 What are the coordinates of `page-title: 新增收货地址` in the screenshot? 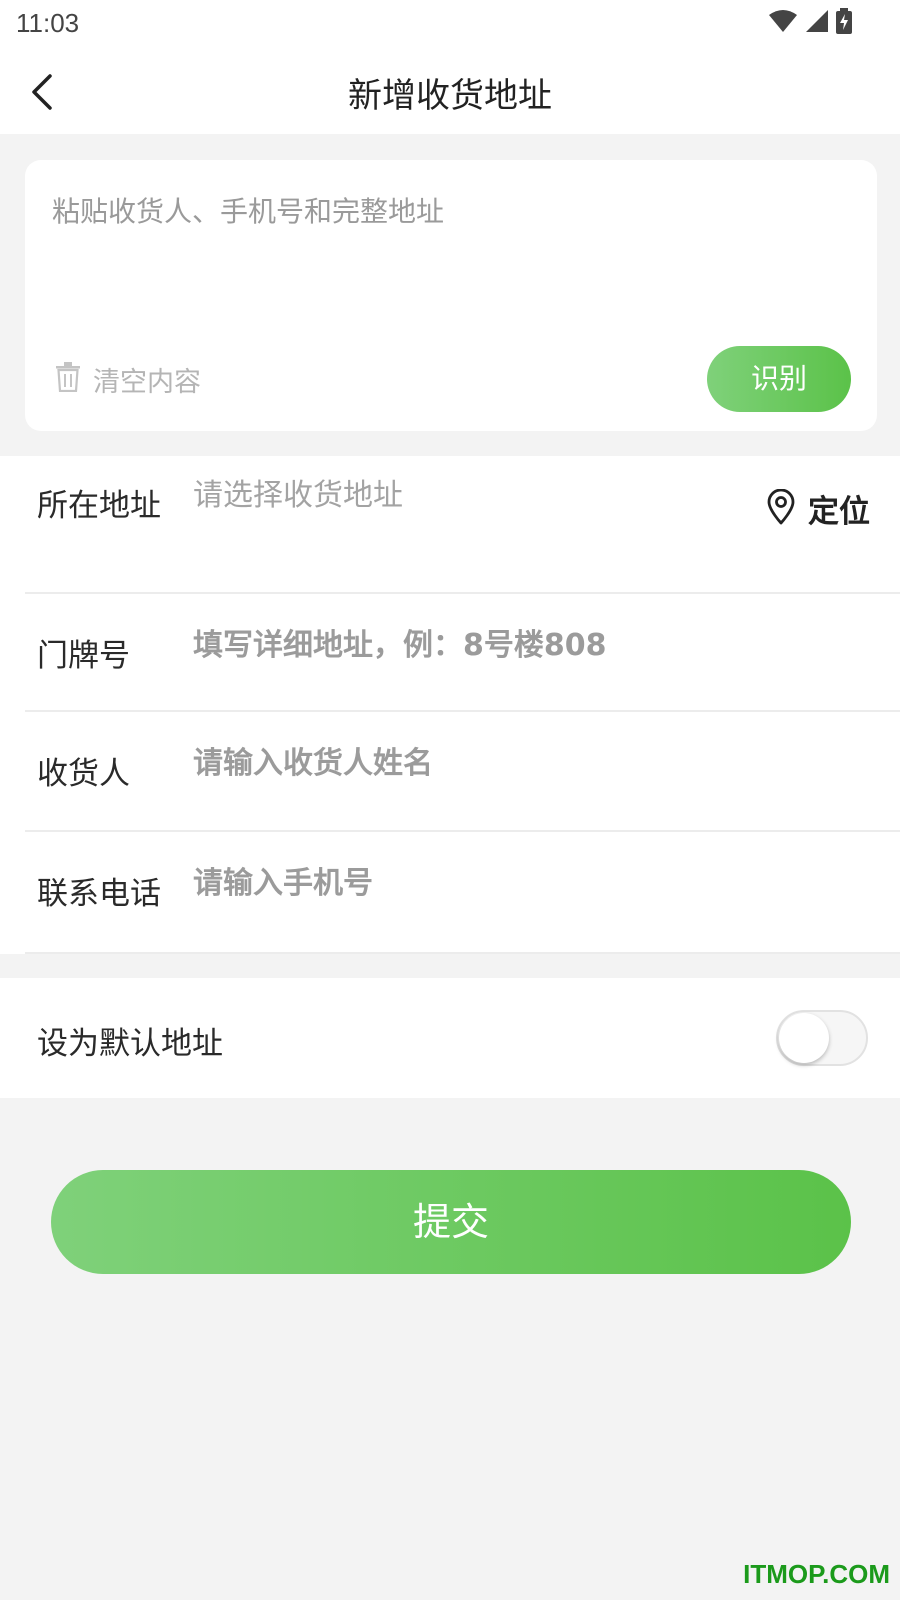 It's located at (450, 96).